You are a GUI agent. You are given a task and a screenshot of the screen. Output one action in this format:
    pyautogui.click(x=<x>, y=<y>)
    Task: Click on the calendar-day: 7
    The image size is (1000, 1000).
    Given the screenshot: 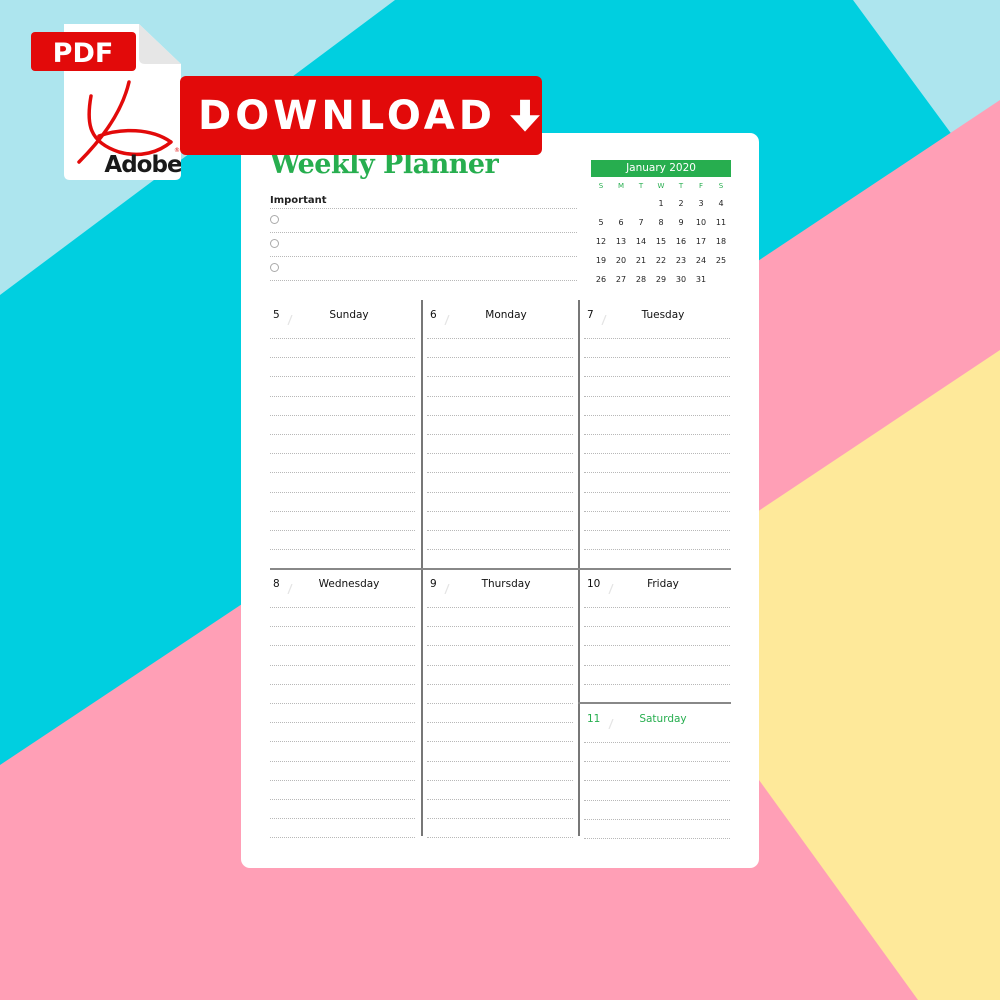 What is the action you would take?
    pyautogui.click(x=641, y=222)
    